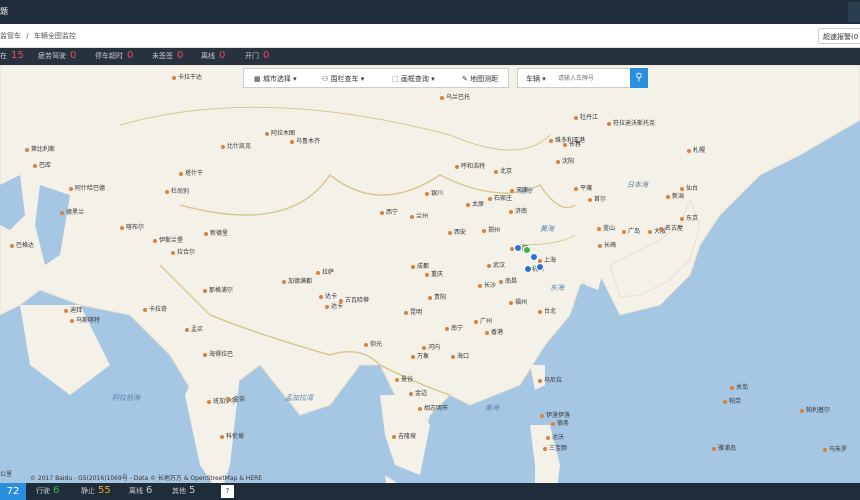  Describe the element at coordinates (186, 252) in the screenshot. I see `city-name: 拉合尔` at that location.